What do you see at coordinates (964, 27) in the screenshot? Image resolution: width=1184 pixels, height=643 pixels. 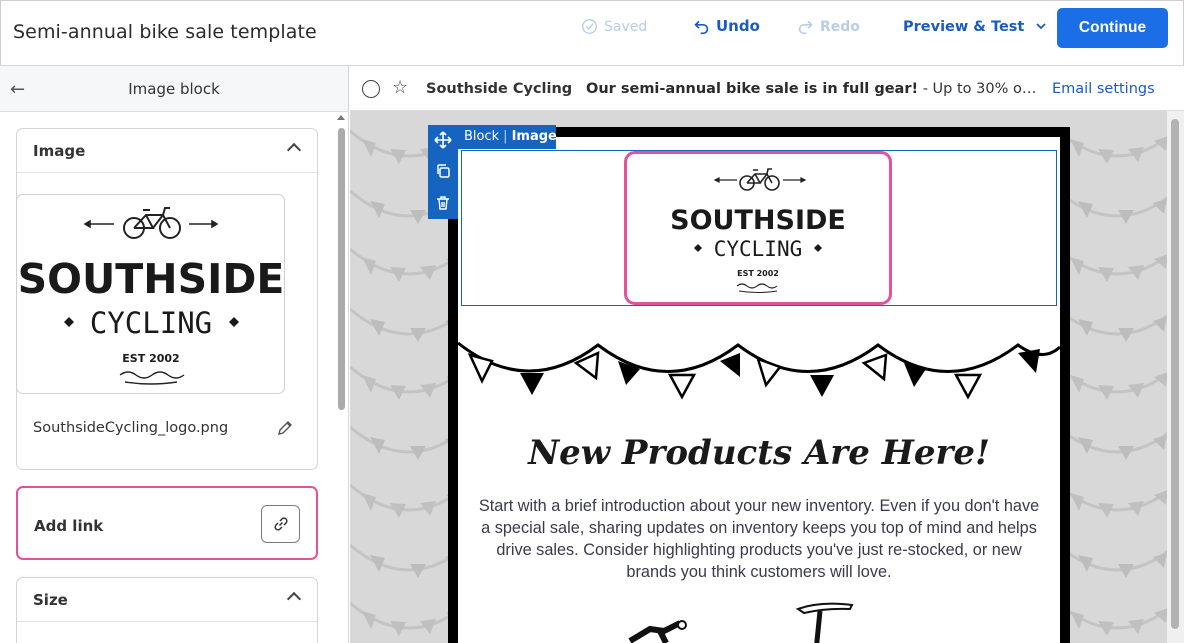 I see `preview-test-label: Preview & Test` at bounding box center [964, 27].